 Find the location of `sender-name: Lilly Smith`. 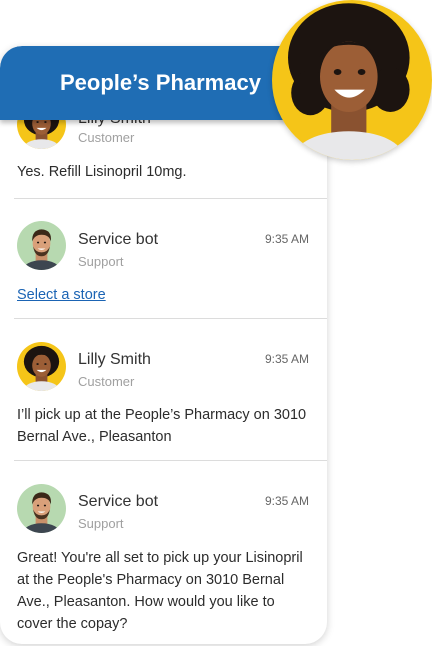

sender-name: Lilly Smith is located at coordinates (114, 359).